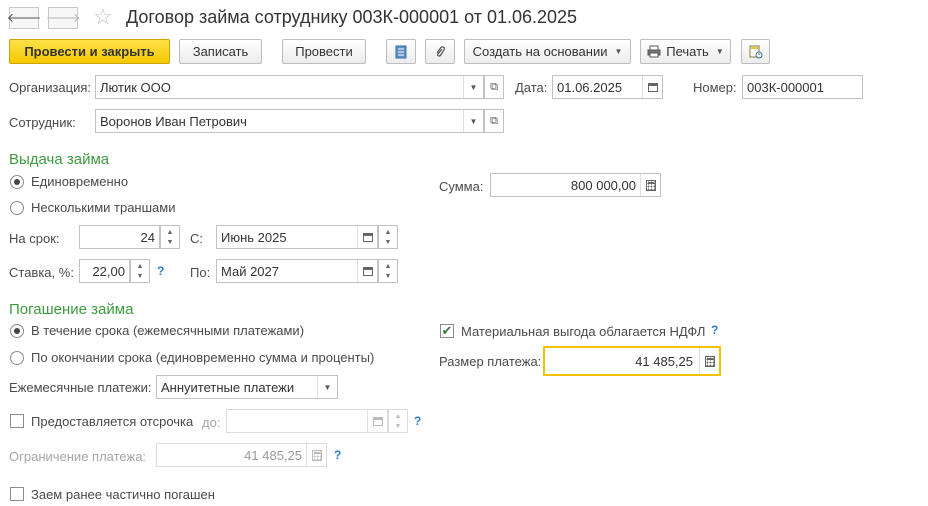  Describe the element at coordinates (103, 207) in the screenshot. I see `radio-tranches-label: Несколькими траншами` at that location.